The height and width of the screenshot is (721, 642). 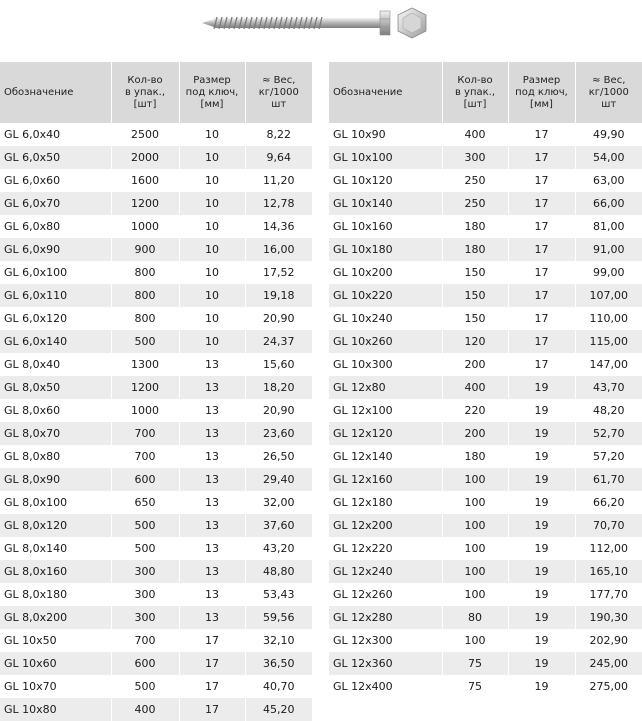 I want to click on cell-designation: GL 12x180, so click(x=386, y=502).